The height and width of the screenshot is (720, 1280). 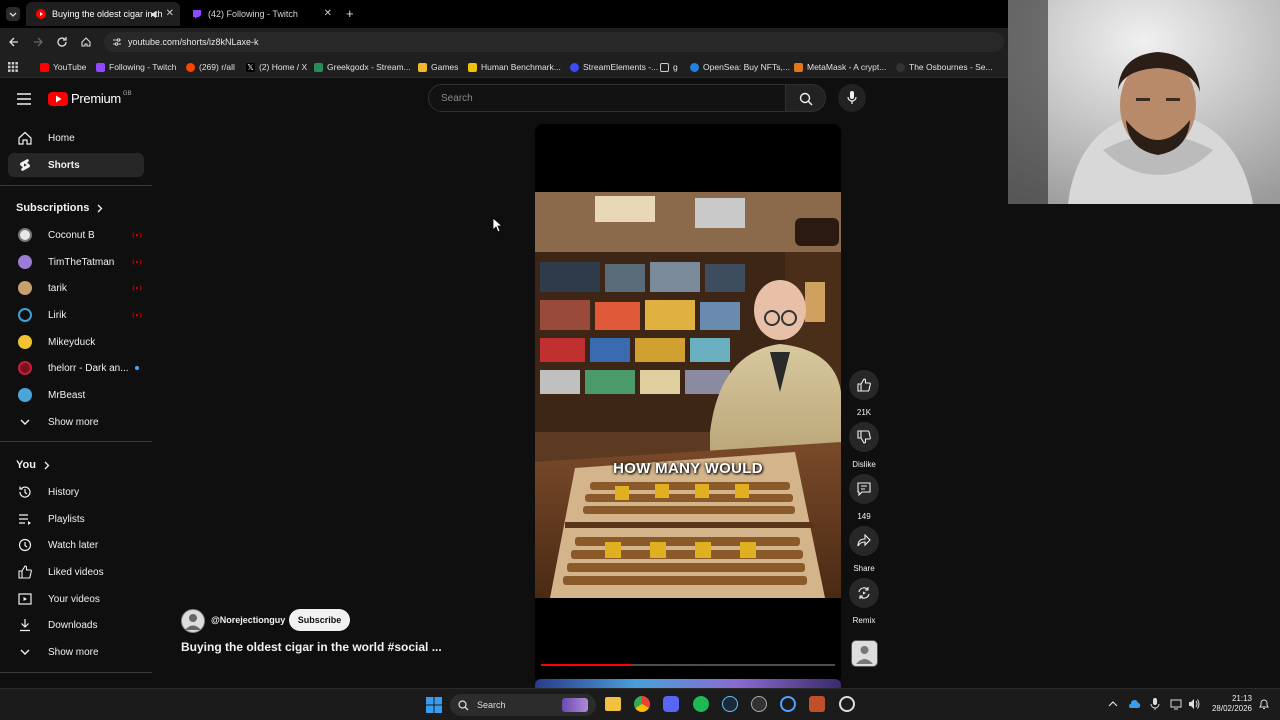 What do you see at coordinates (852, 98) in the screenshot?
I see `voice-search-button` at bounding box center [852, 98].